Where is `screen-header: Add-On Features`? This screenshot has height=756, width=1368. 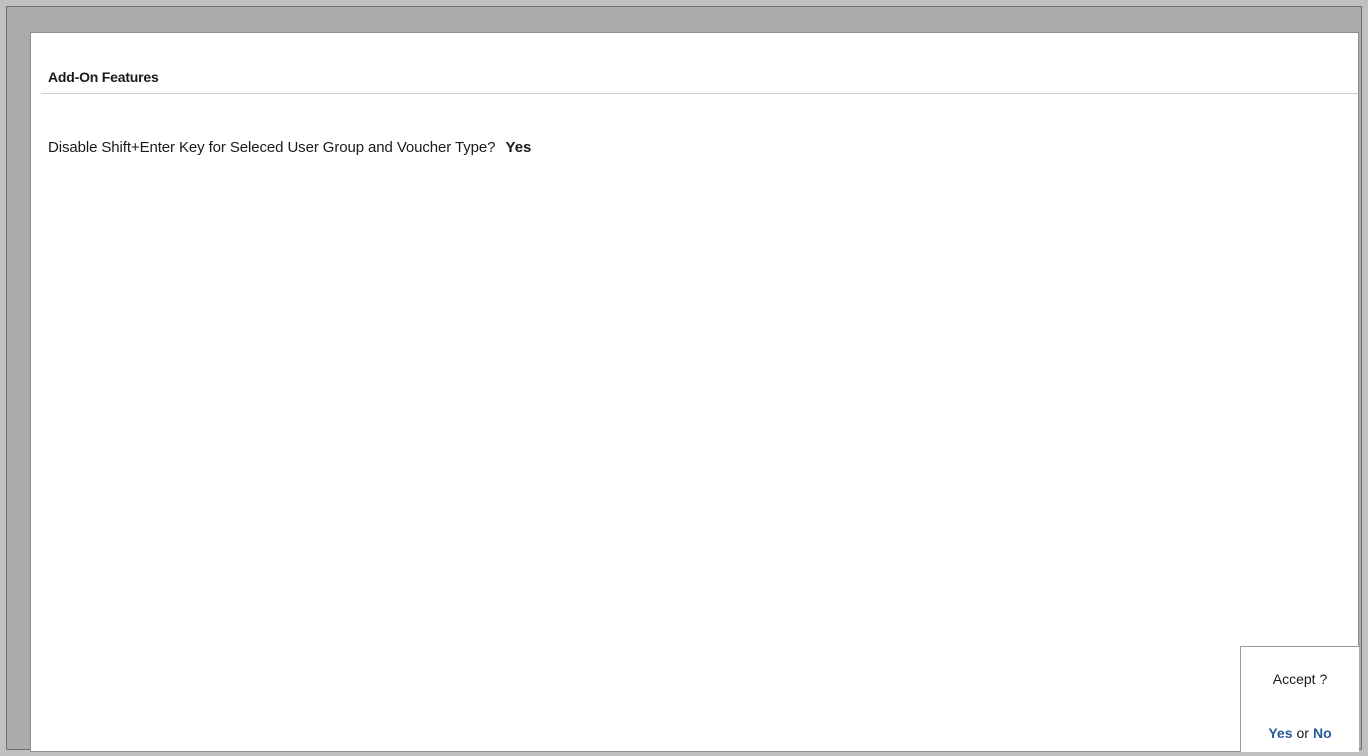
screen-header: Add-On Features is located at coordinates (699, 80).